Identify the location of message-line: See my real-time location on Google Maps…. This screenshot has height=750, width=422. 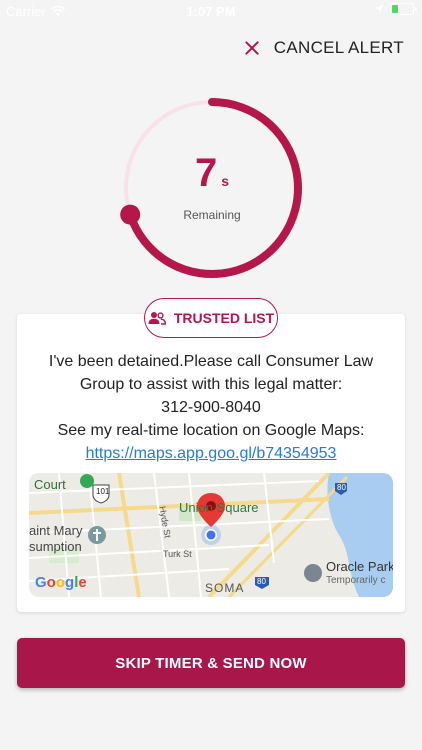
(211, 430).